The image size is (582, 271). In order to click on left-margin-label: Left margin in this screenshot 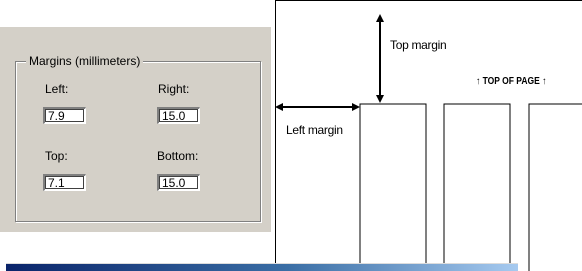, I will do `click(314, 130)`.